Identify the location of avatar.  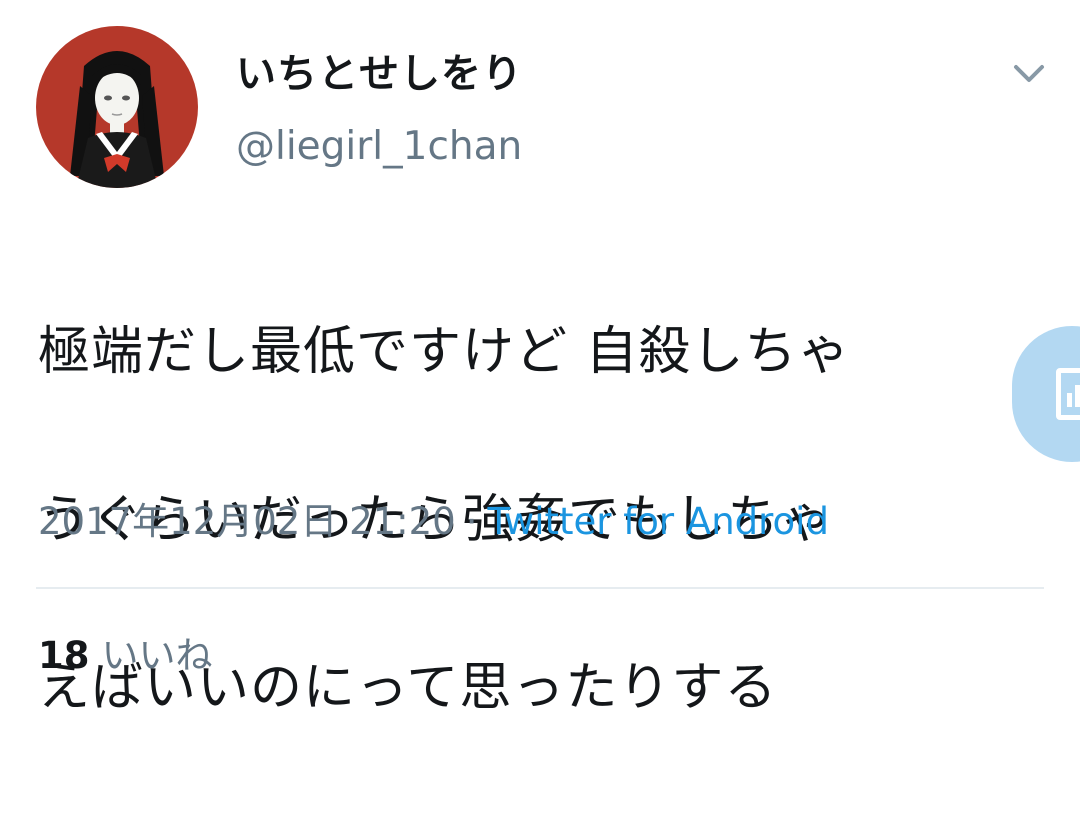
(117, 107).